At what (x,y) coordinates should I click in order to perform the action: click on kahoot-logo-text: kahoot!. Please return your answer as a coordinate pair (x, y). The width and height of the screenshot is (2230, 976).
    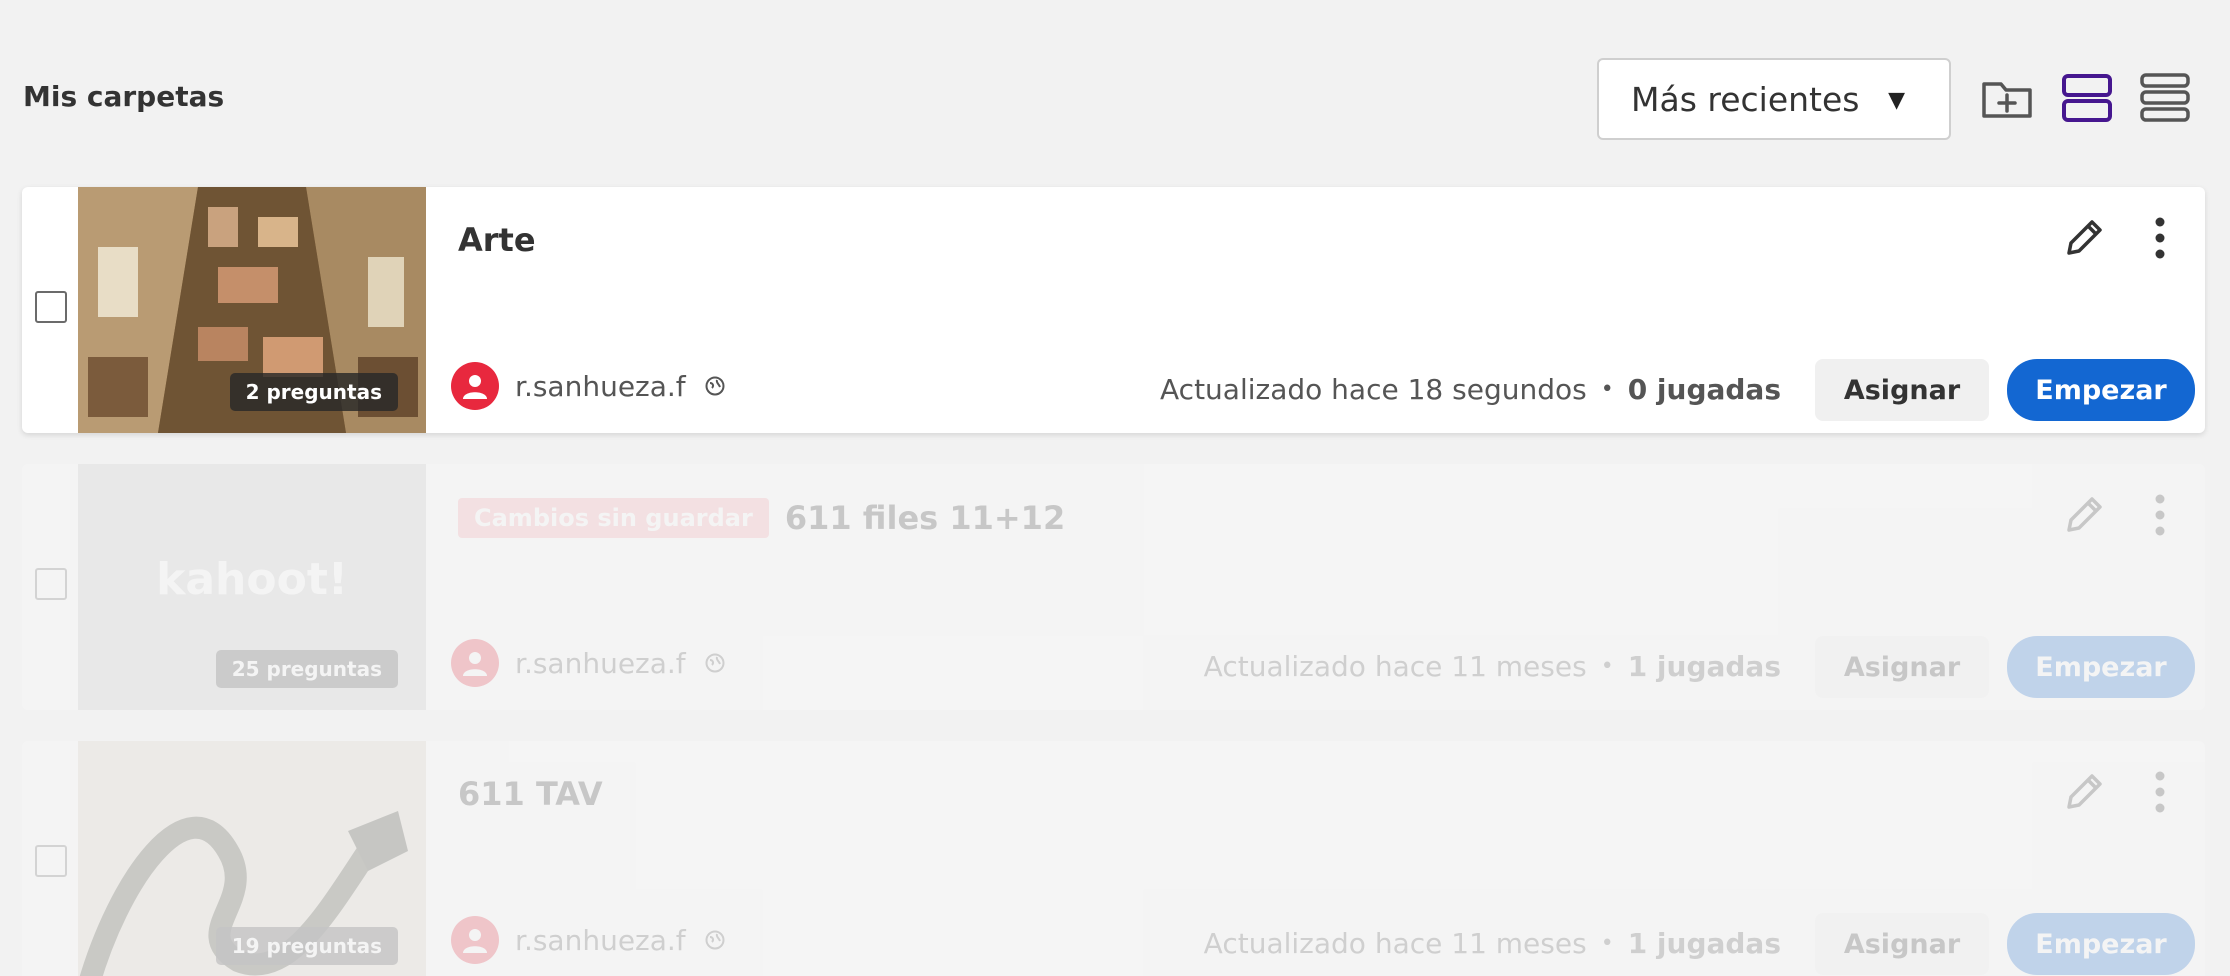
    Looking at the image, I should click on (252, 579).